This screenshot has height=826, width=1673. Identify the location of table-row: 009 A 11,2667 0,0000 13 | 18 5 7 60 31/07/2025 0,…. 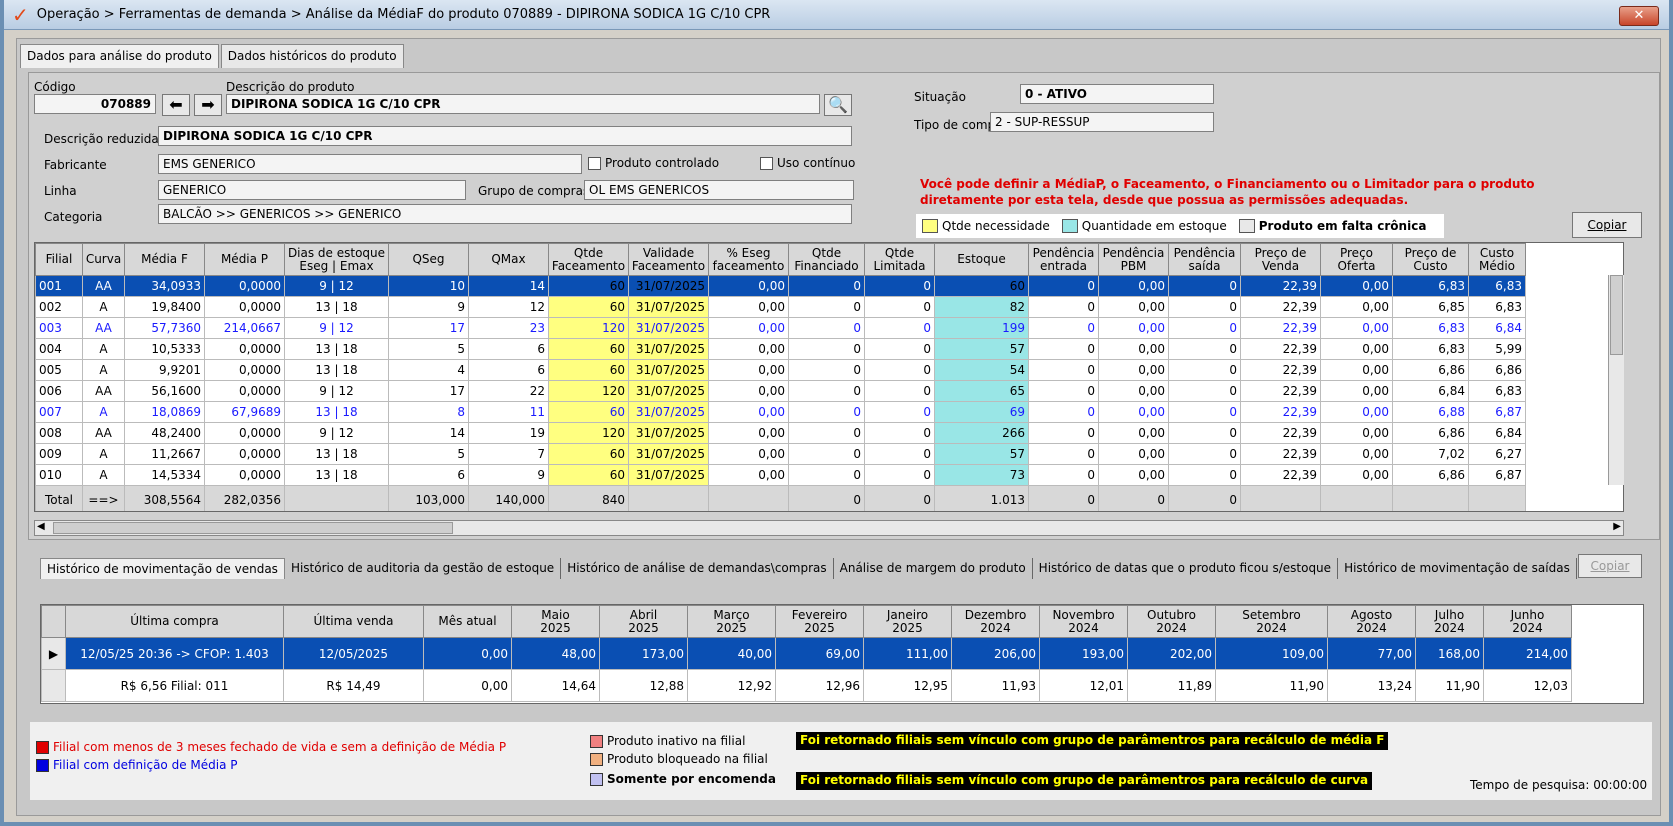
(780, 454).